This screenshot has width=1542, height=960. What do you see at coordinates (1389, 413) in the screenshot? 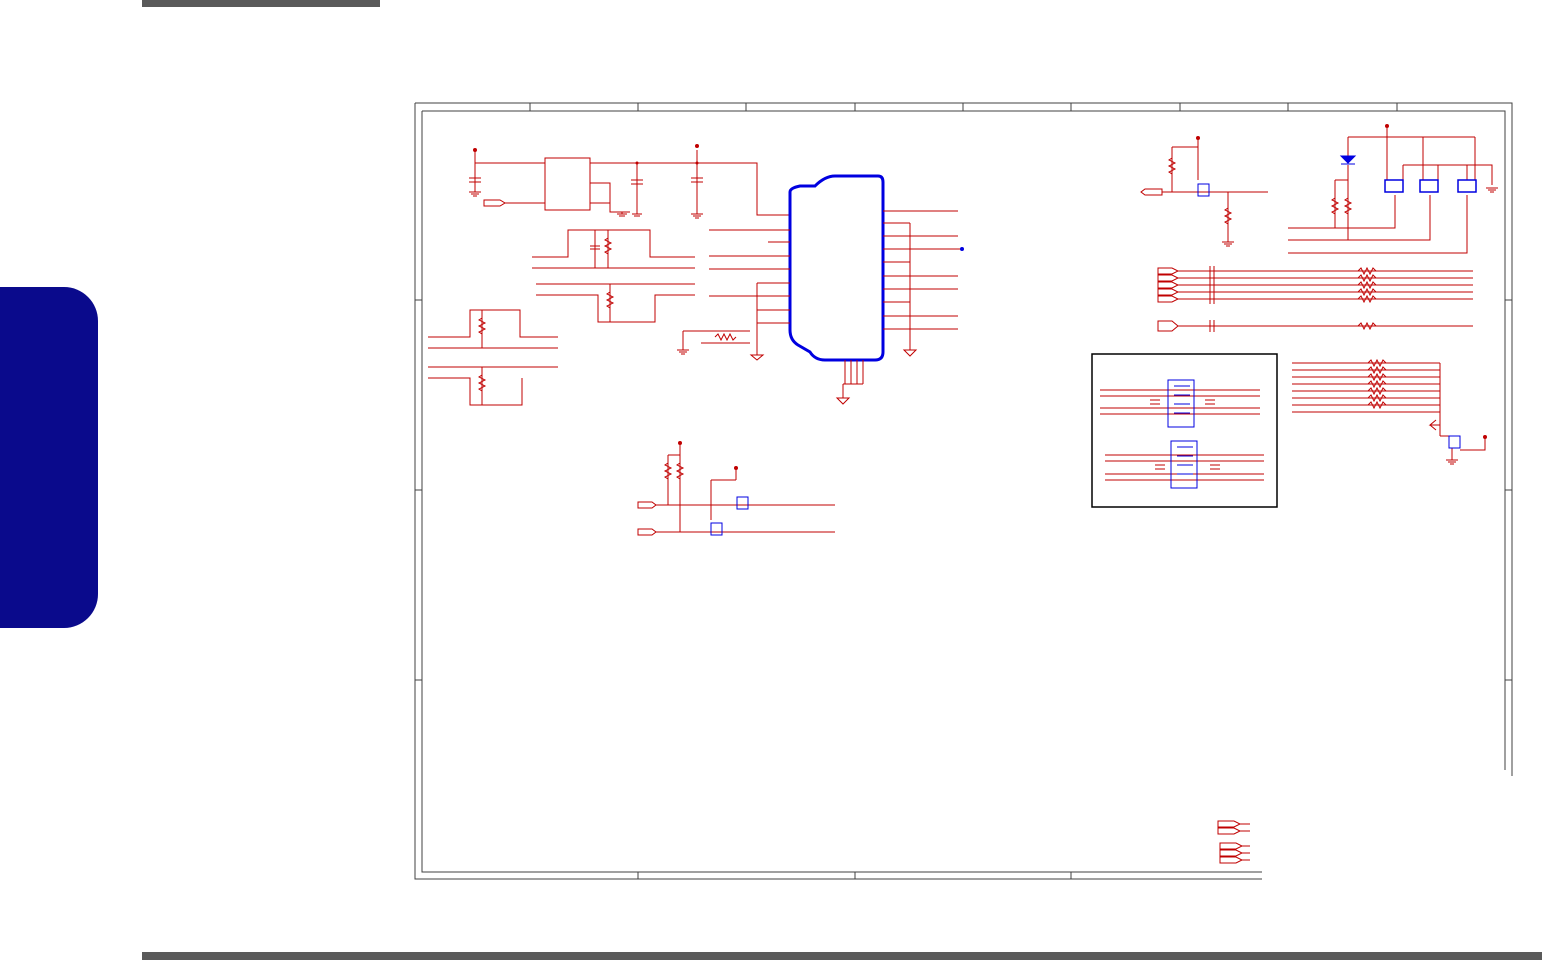
I see `resistor-array-icon` at bounding box center [1389, 413].